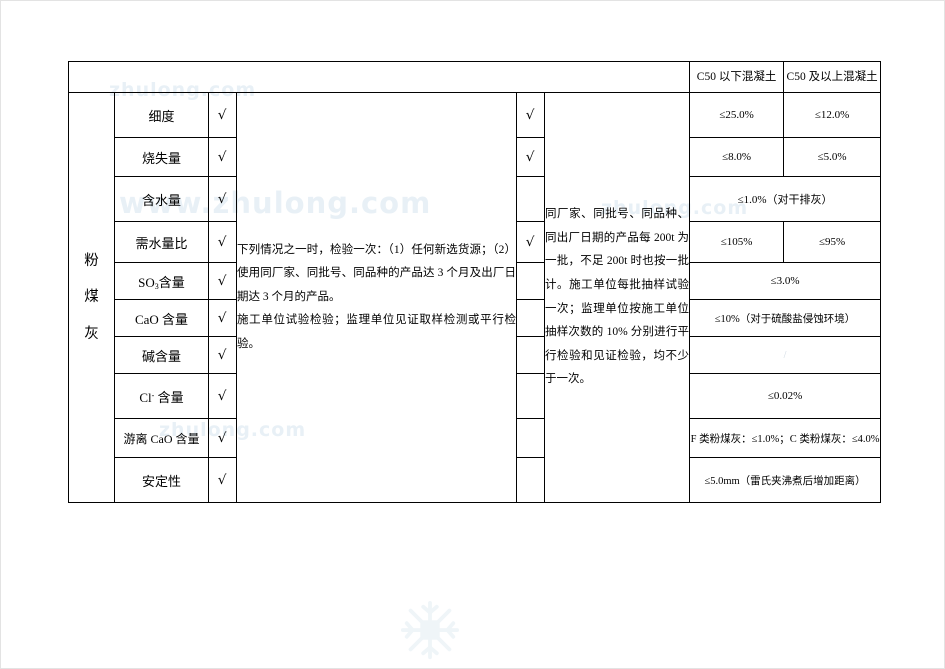 This screenshot has width=945, height=669. I want to click on group-char-2: 煤, so click(91, 297).